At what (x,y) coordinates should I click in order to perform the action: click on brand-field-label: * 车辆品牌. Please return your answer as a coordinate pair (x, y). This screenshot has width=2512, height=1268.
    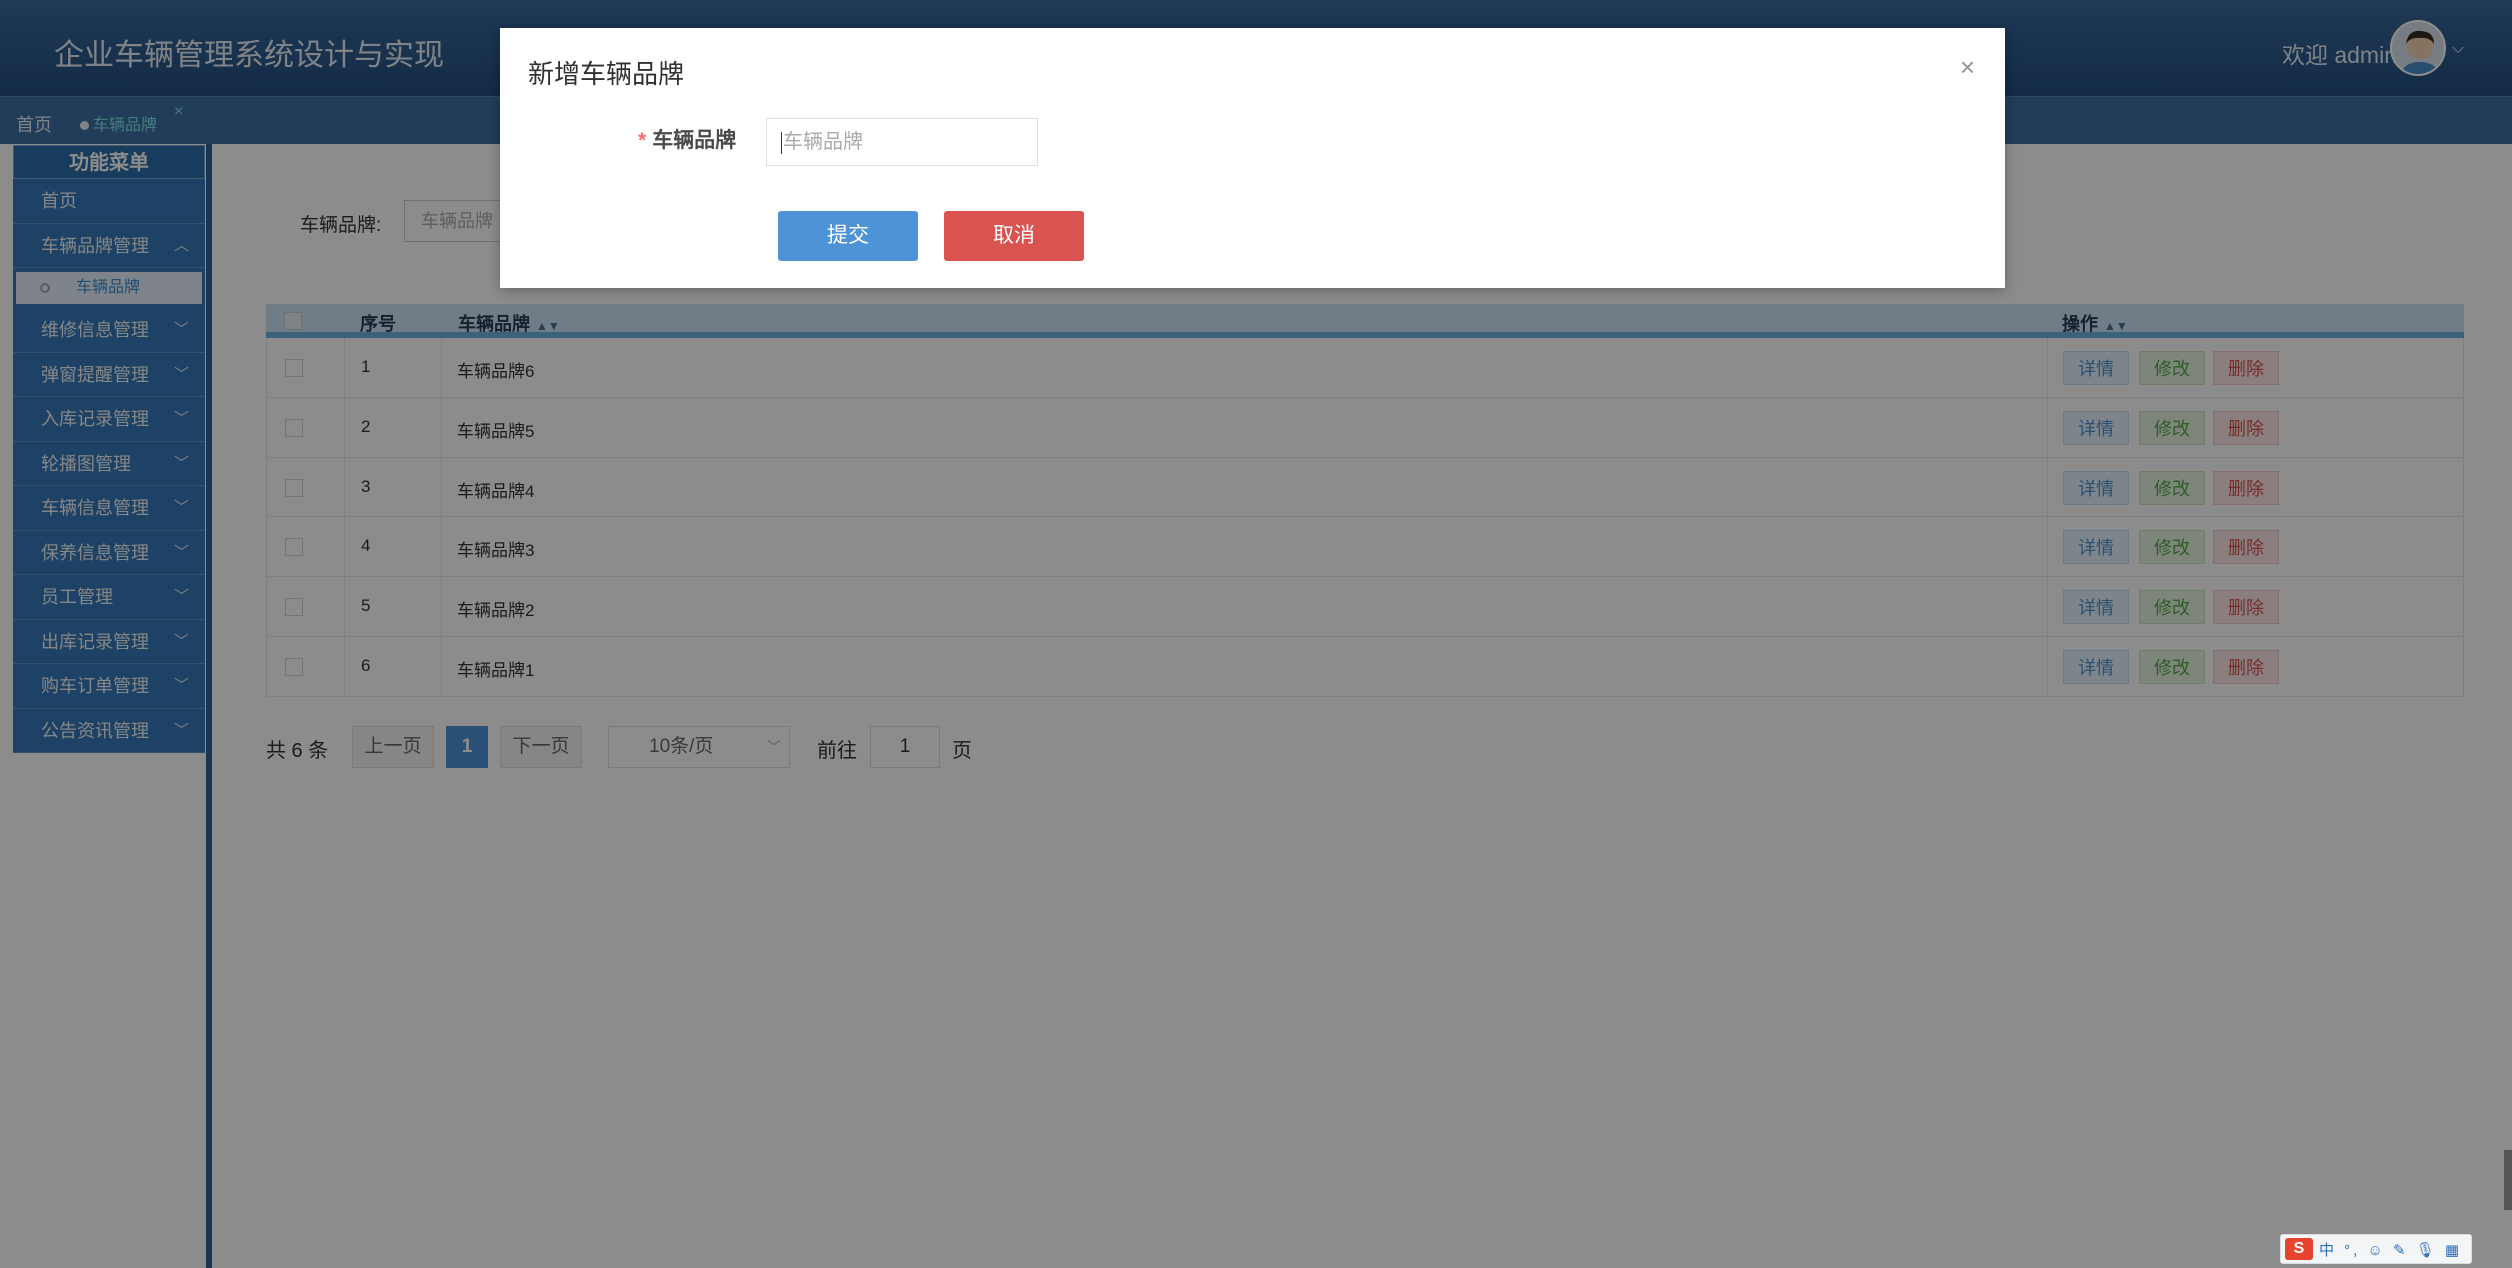
    Looking at the image, I should click on (687, 139).